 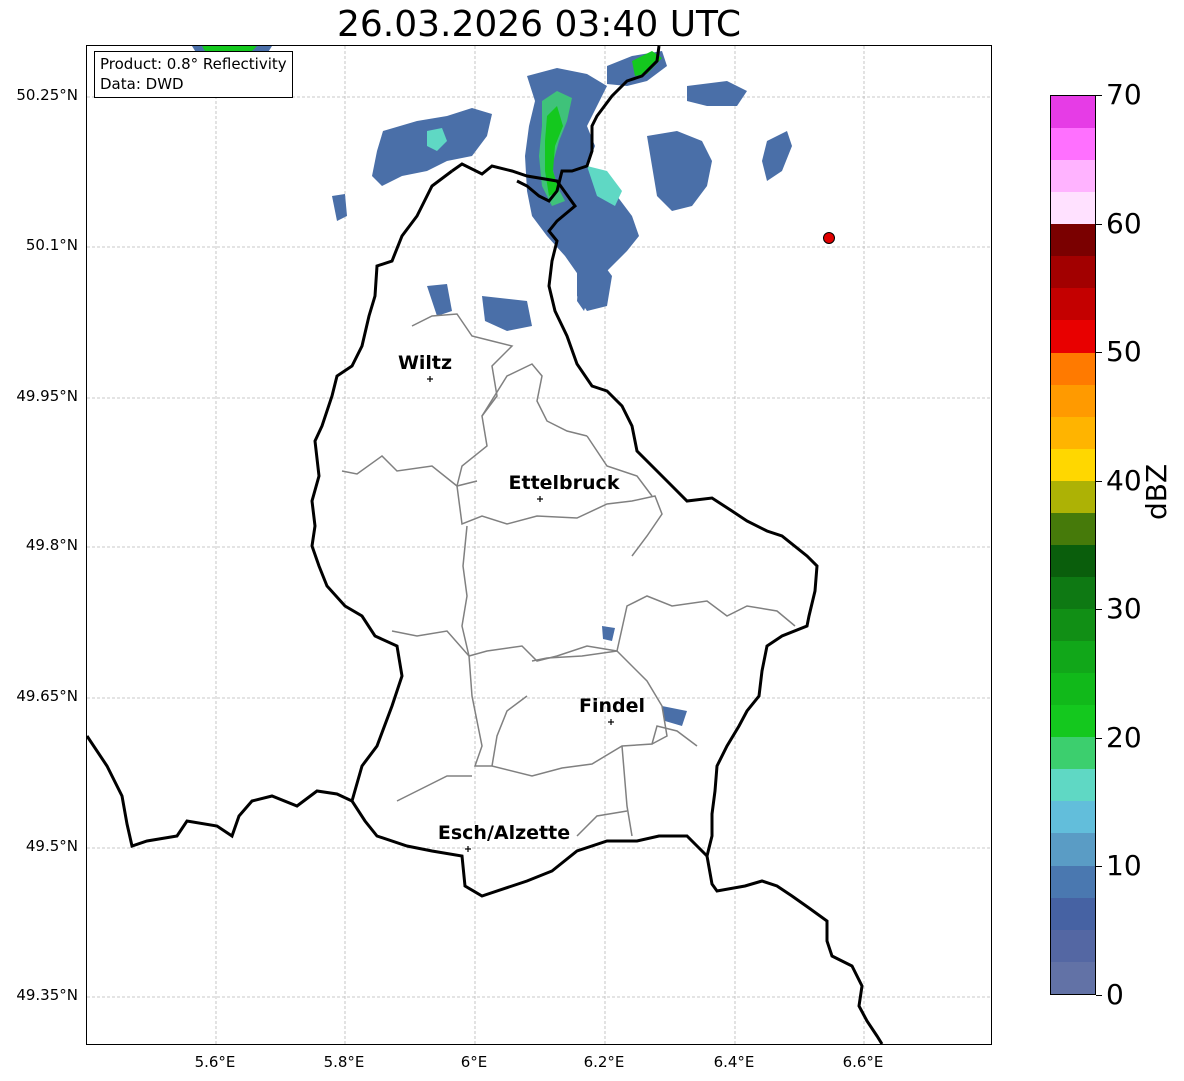 I want to click on location-marker, so click(x=829, y=238).